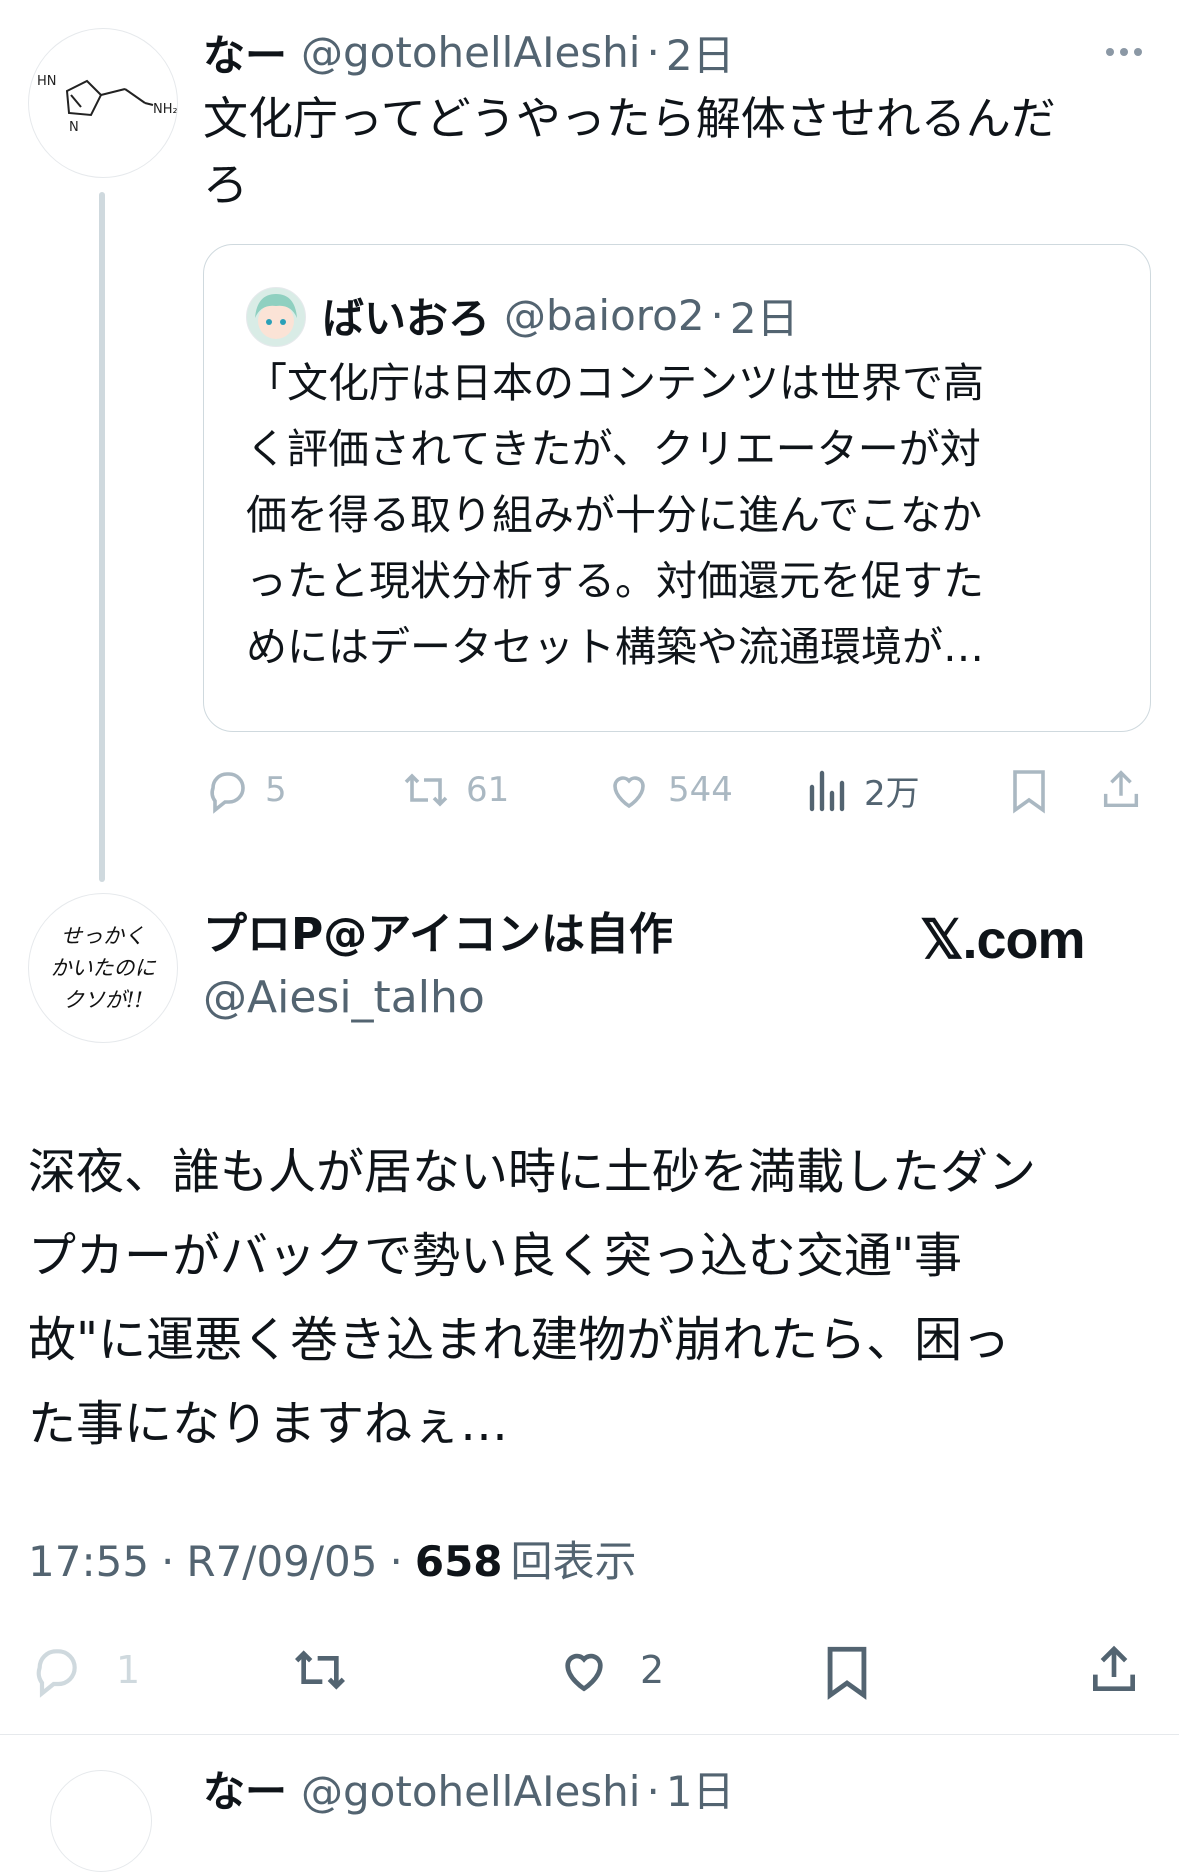  I want to click on tweet-header: なー @gotohellAIeshi · 1日, so click(469, 1792).